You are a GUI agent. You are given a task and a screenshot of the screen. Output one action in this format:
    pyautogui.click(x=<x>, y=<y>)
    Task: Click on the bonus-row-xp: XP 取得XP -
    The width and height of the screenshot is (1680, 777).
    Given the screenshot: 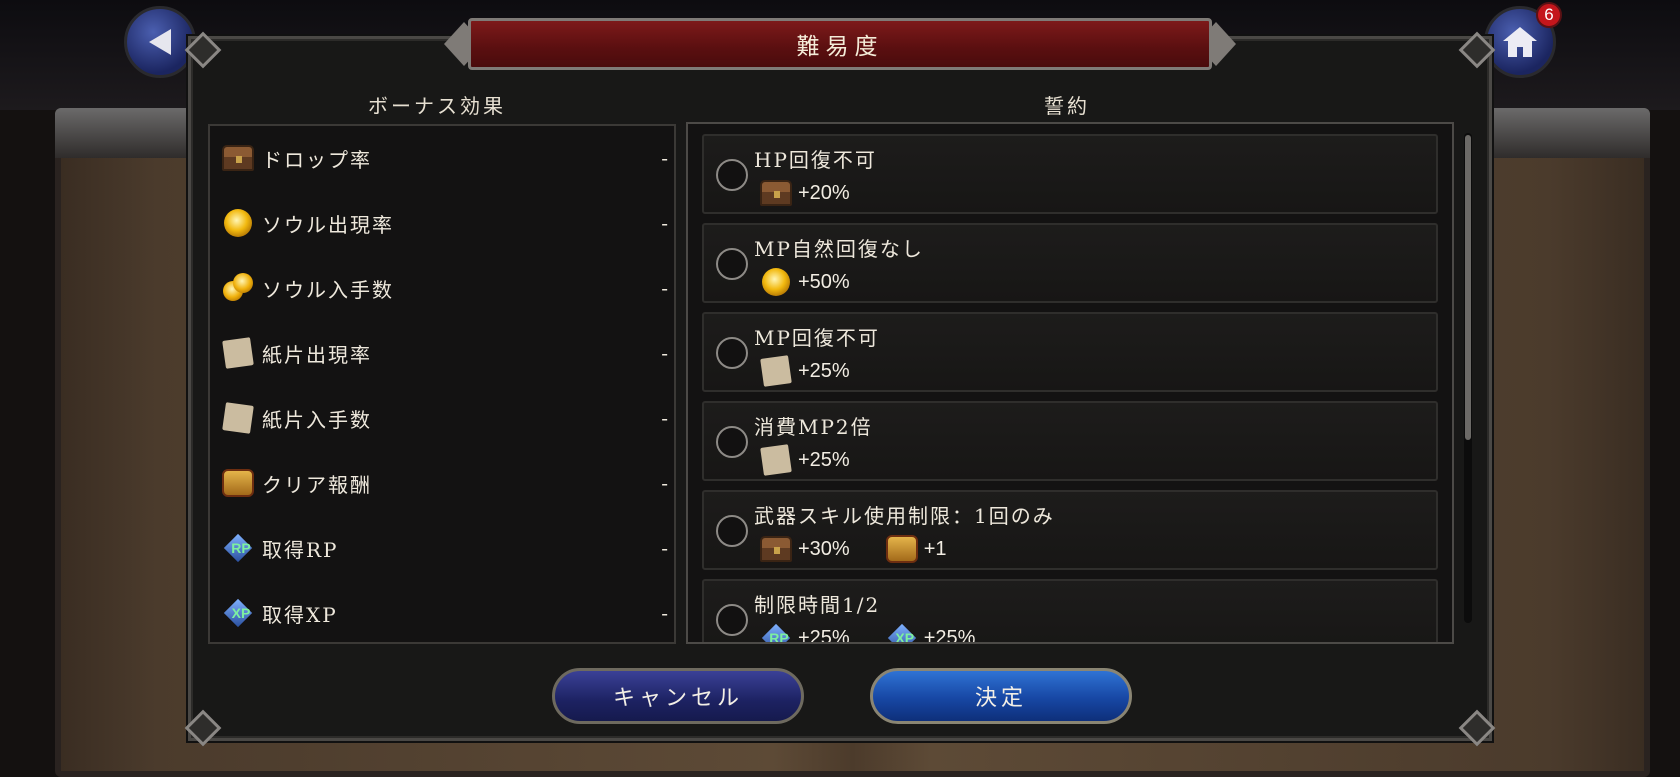 What is the action you would take?
    pyautogui.click(x=445, y=613)
    